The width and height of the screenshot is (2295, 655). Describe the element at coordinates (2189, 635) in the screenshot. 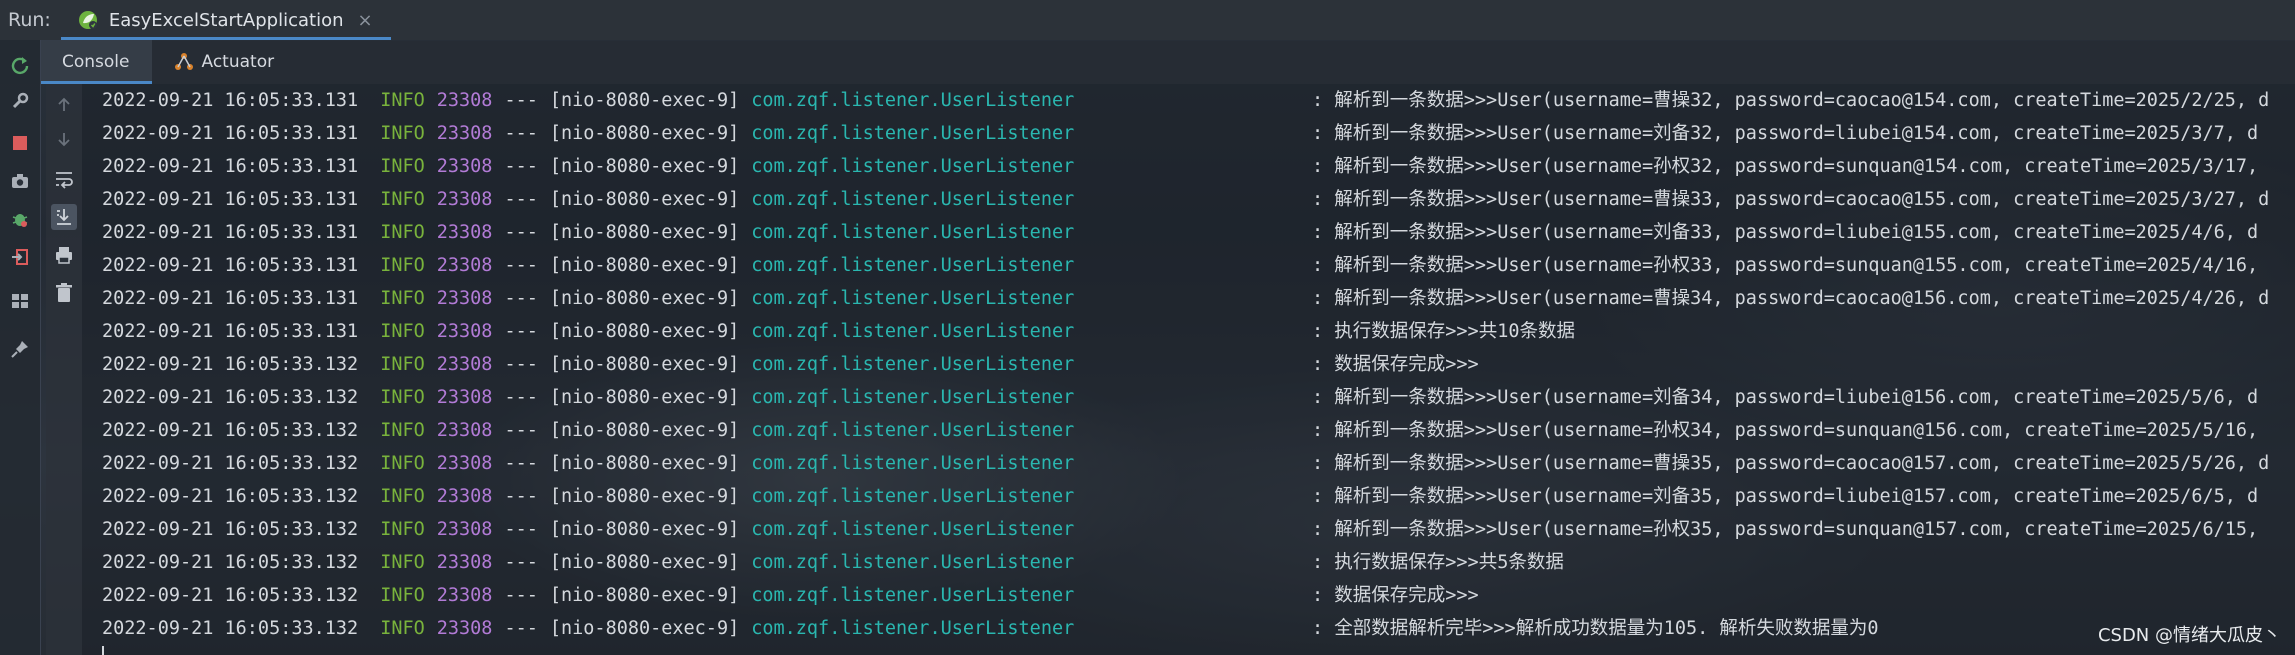

I see `csdn-watermark: CSDN @情绪大瓜皮丶` at that location.